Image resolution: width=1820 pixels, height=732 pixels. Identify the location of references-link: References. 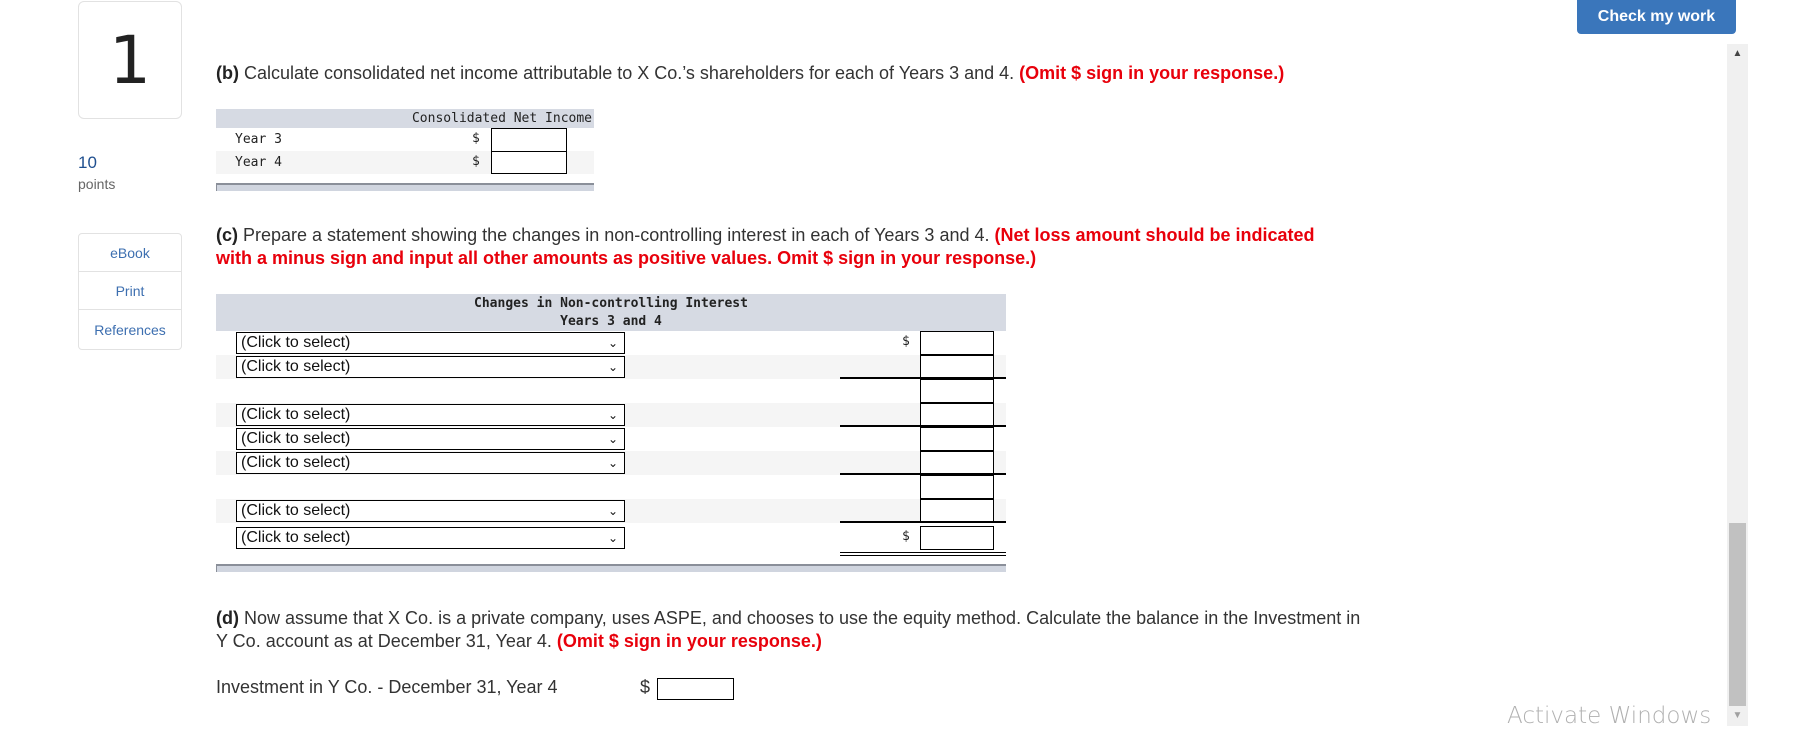
(130, 329).